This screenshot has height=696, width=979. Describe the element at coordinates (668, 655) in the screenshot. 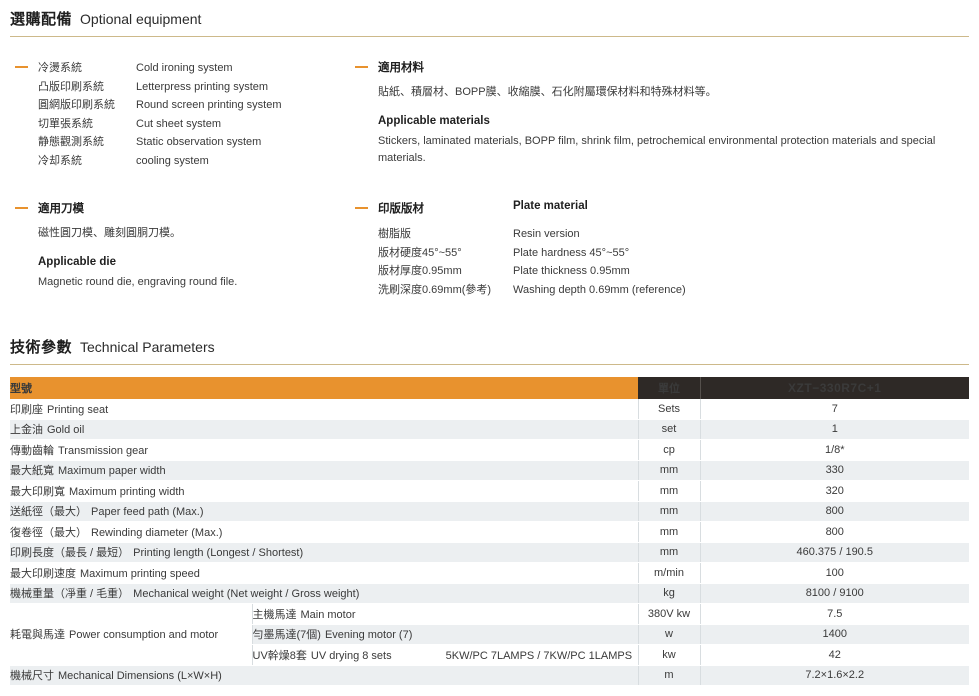

I see `row-unit: kw` at that location.